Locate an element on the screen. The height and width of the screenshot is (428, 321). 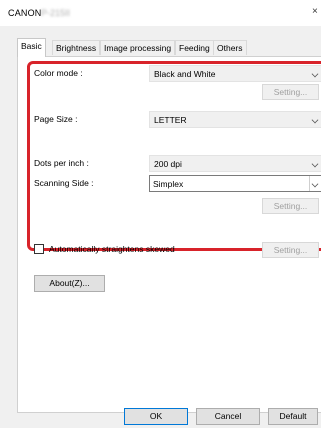
dpi-value: 200 dpi is located at coordinates (168, 164).